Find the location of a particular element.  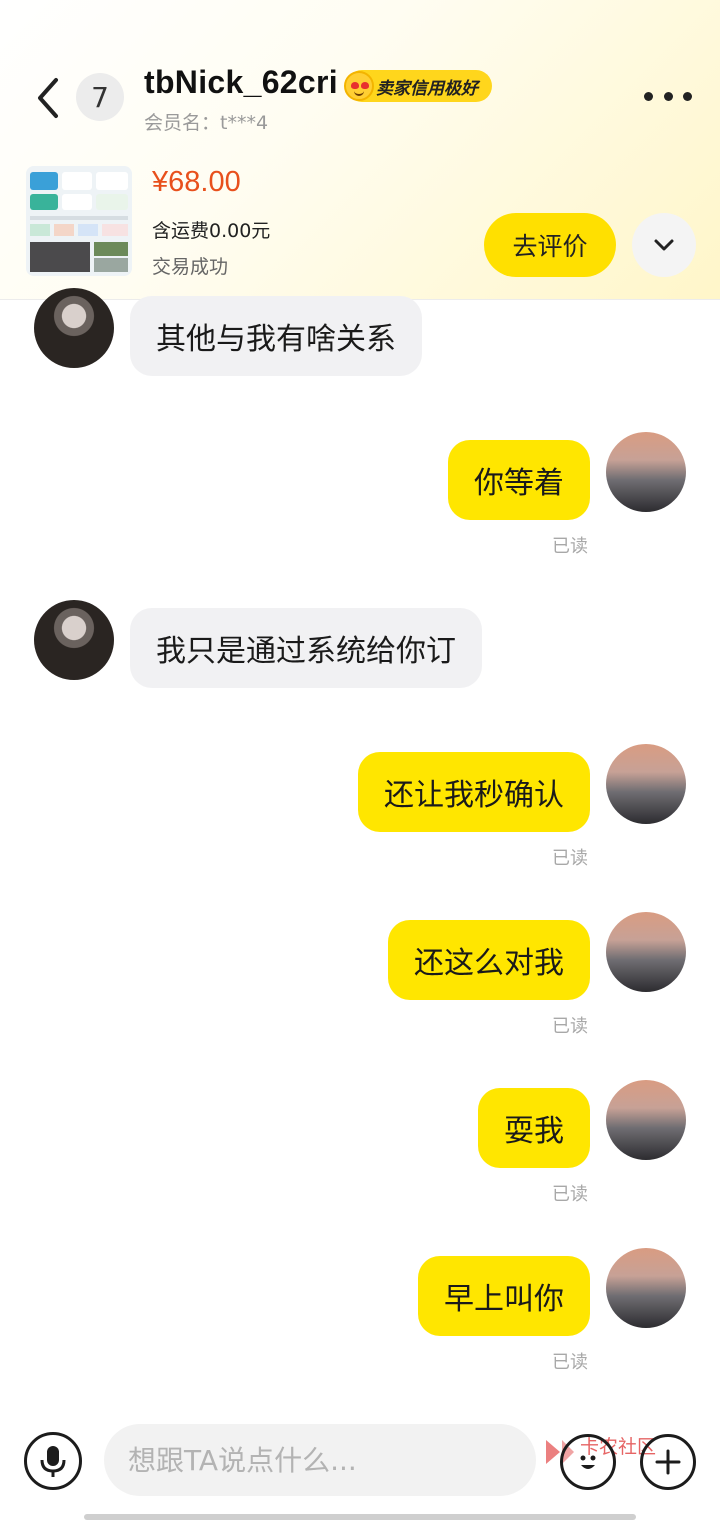

outgoing-message: 你等着 is located at coordinates (519, 480).